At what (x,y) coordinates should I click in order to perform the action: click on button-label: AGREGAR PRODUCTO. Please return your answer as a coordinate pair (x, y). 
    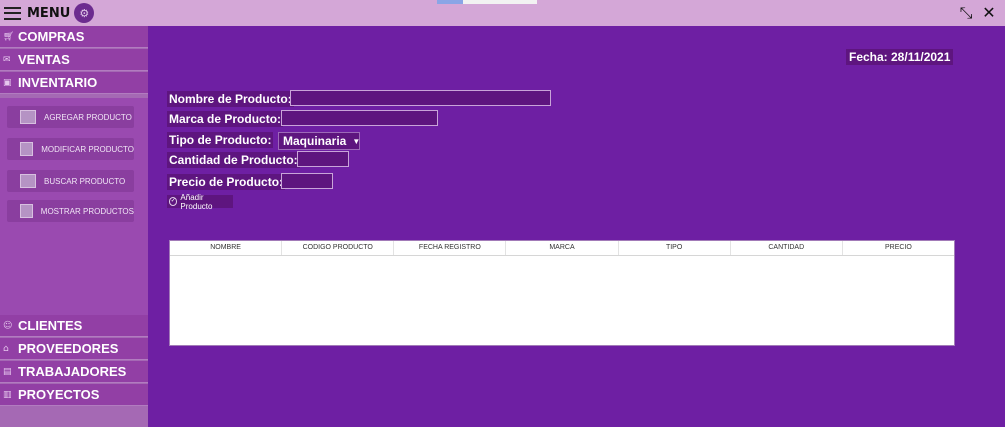
    Looking at the image, I should click on (88, 117).